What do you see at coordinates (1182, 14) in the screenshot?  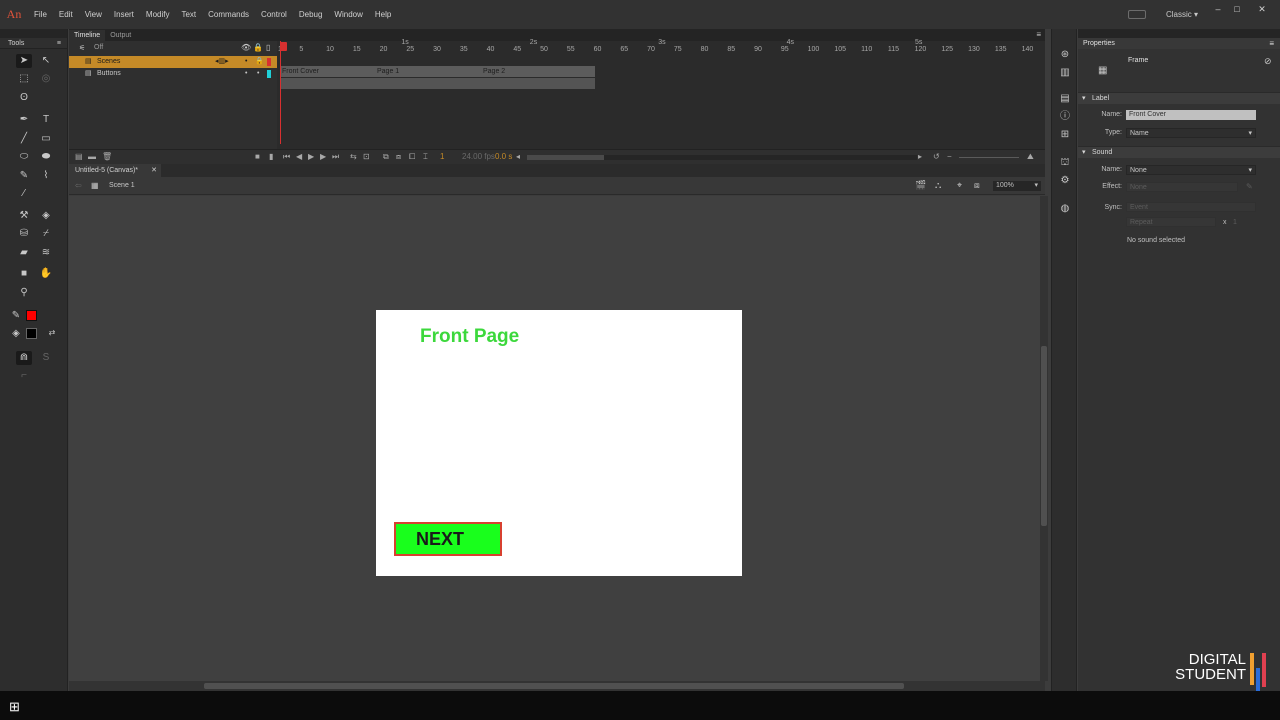 I see `workspace-switcher: Classic ▾` at bounding box center [1182, 14].